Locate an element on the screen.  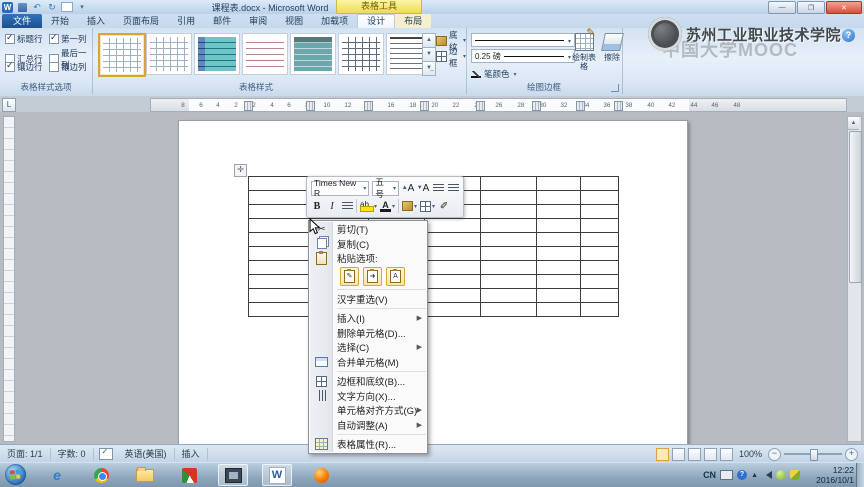
format-painter-icon: ✐ is located at coordinates (444, 206).